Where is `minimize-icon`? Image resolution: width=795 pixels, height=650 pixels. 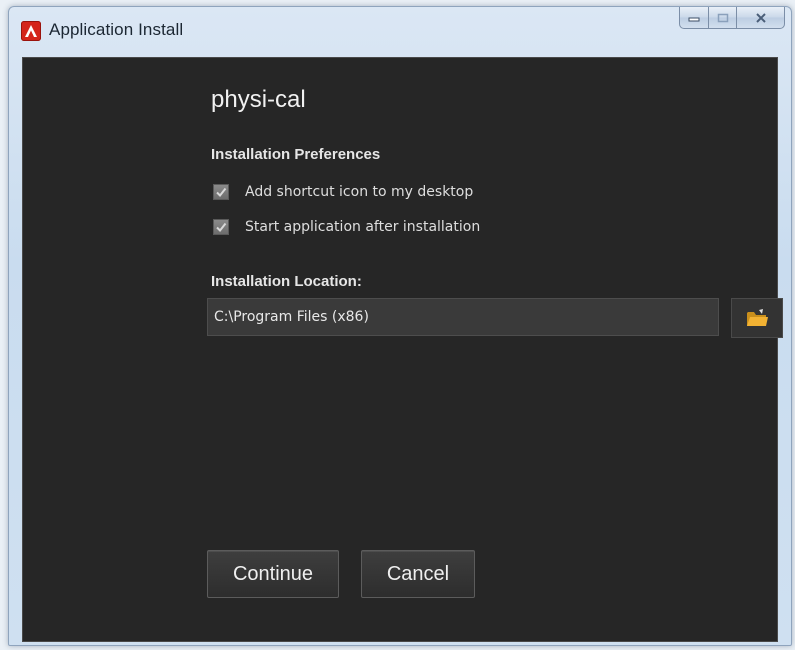
minimize-icon is located at coordinates (694, 19).